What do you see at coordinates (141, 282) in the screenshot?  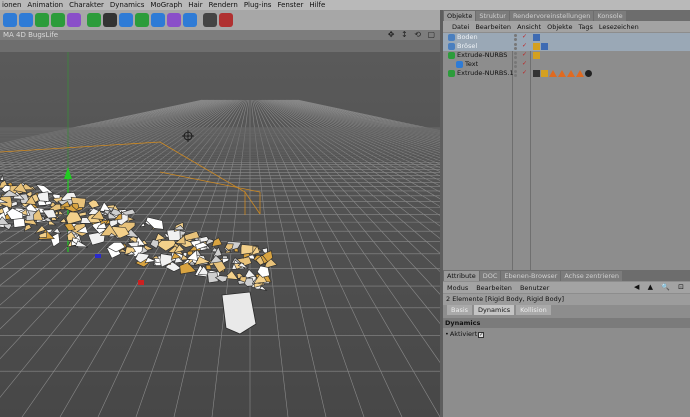 I see `z-axis-marker` at bounding box center [141, 282].